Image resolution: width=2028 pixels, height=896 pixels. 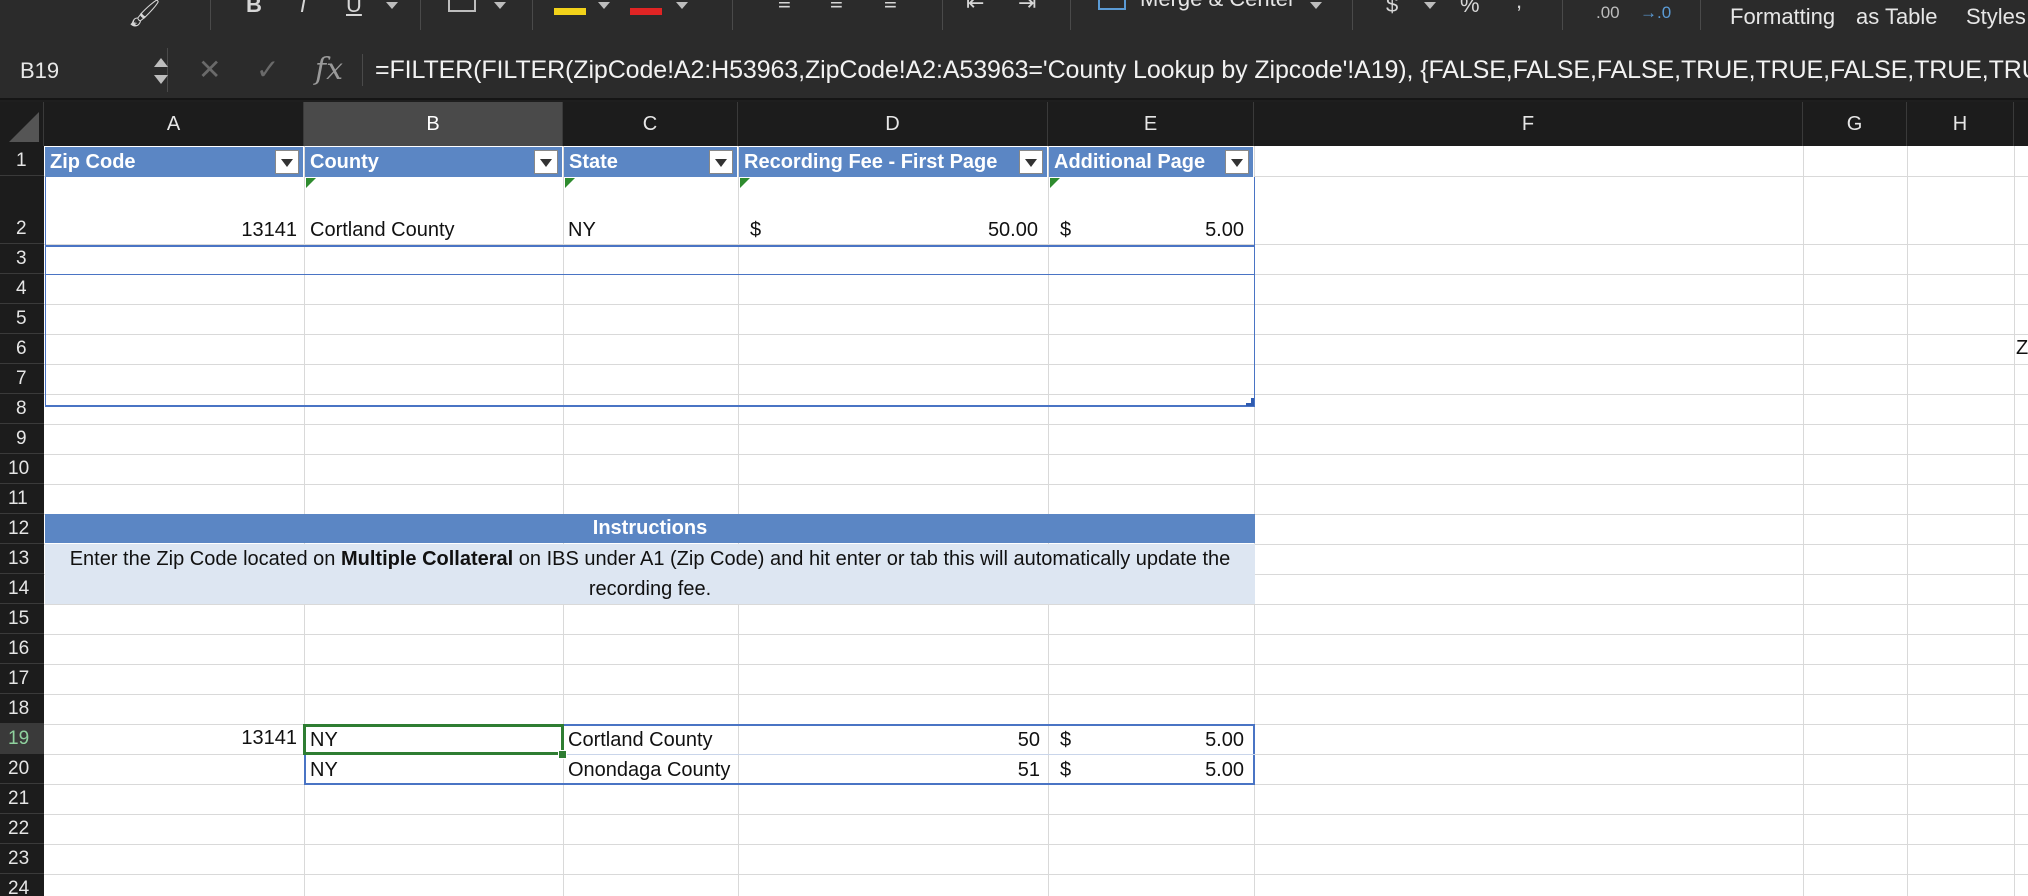 What do you see at coordinates (604, 5) in the screenshot?
I see `fill-color-dropdown-icon` at bounding box center [604, 5].